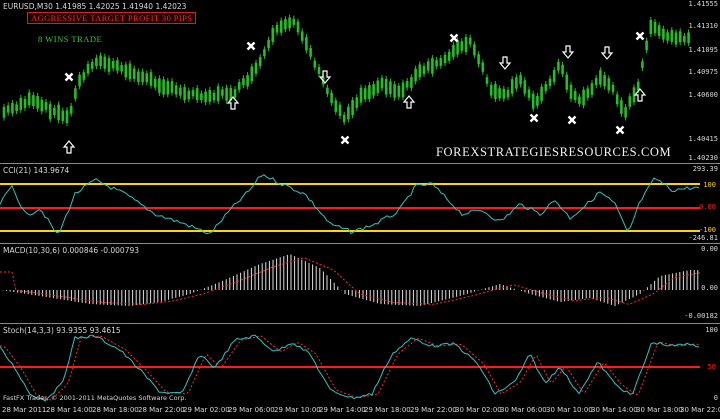  What do you see at coordinates (707, 230) in the screenshot?
I see `cci-level-lower: -100` at bounding box center [707, 230].